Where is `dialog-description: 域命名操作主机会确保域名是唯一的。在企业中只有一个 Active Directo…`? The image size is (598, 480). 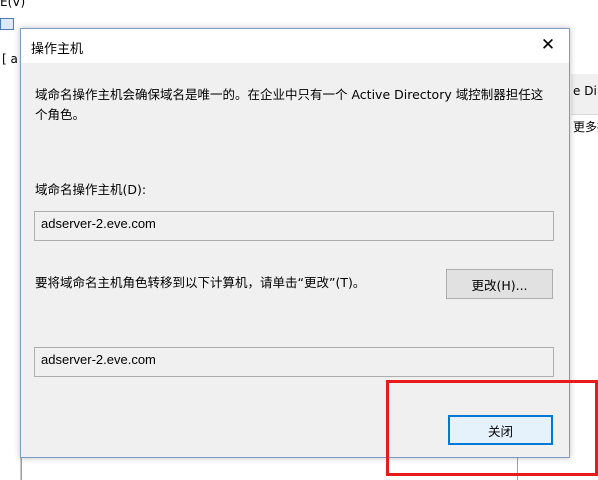
dialog-description: 域命名操作主机会确保域名是唯一的。在企业中只有一个 Active Directo… is located at coordinates (289, 104).